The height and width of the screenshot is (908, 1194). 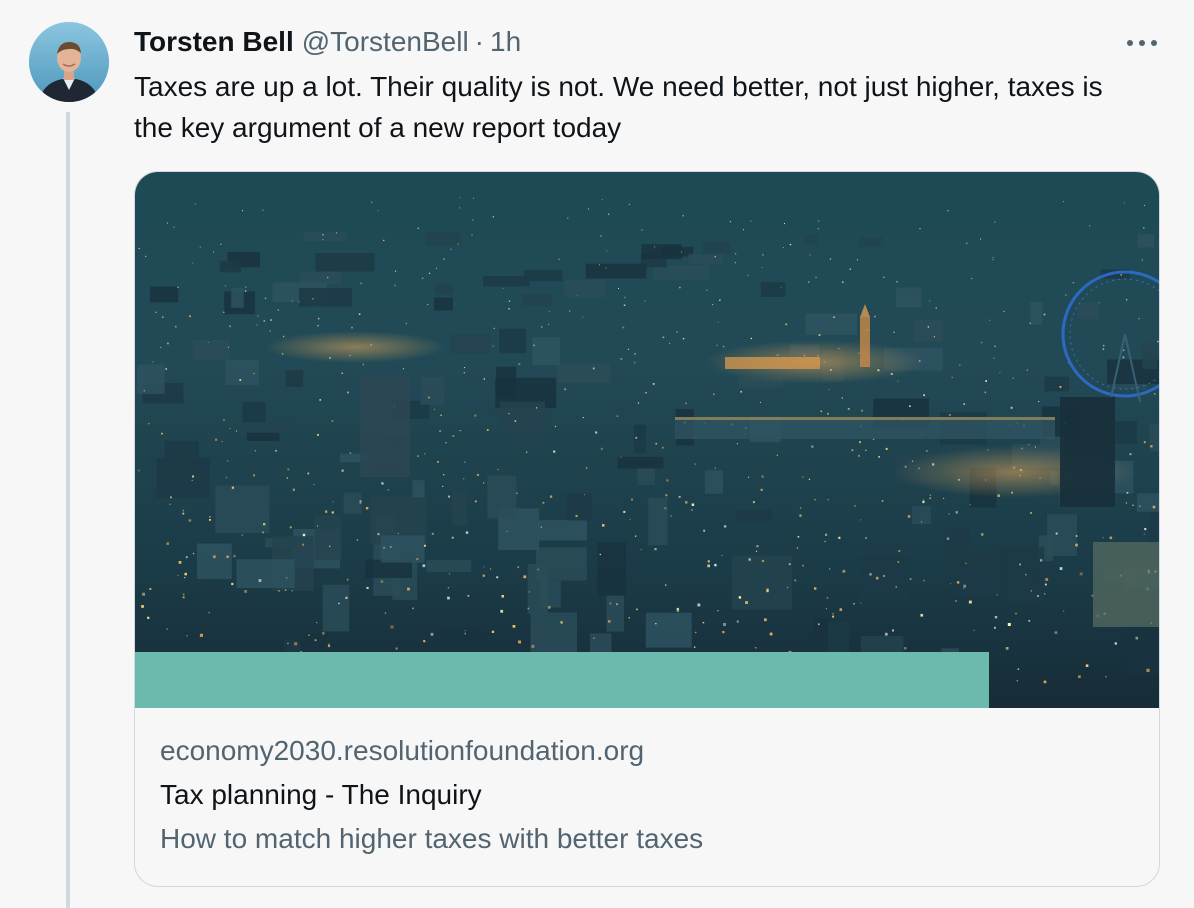 What do you see at coordinates (647, 751) in the screenshot?
I see `card-domain: economy2030.resolutionfoundation.org` at bounding box center [647, 751].